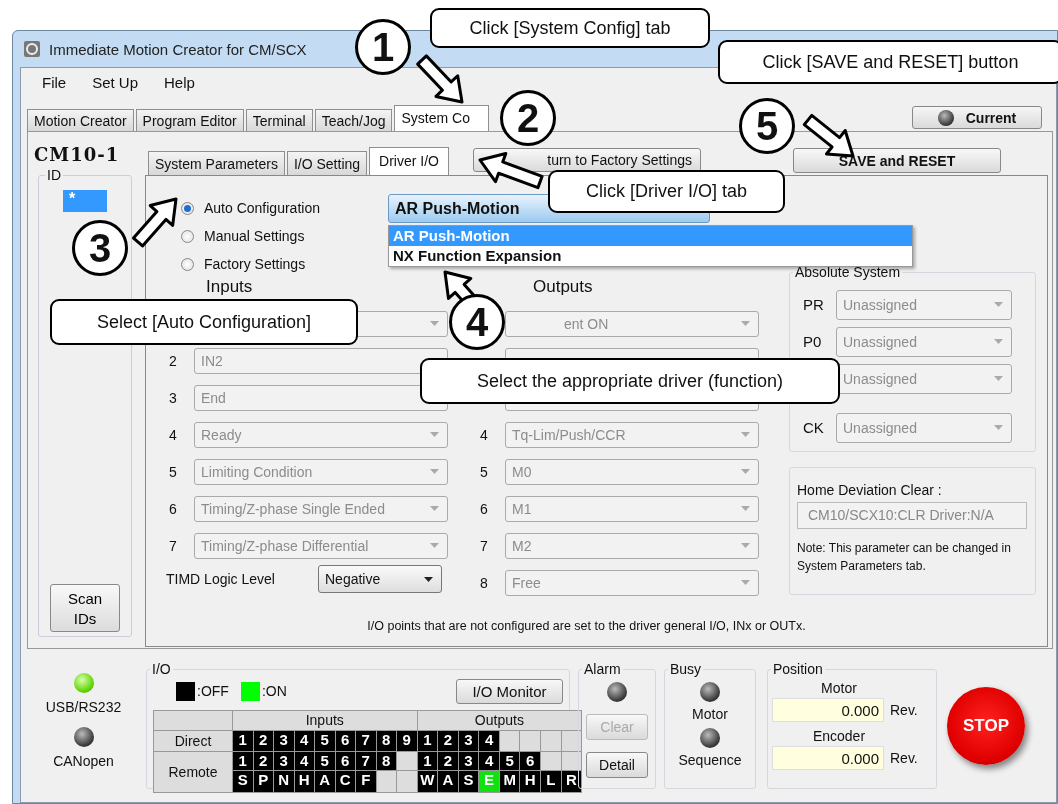 This screenshot has height=804, width=1058. I want to click on menu-item: File, so click(54, 82).